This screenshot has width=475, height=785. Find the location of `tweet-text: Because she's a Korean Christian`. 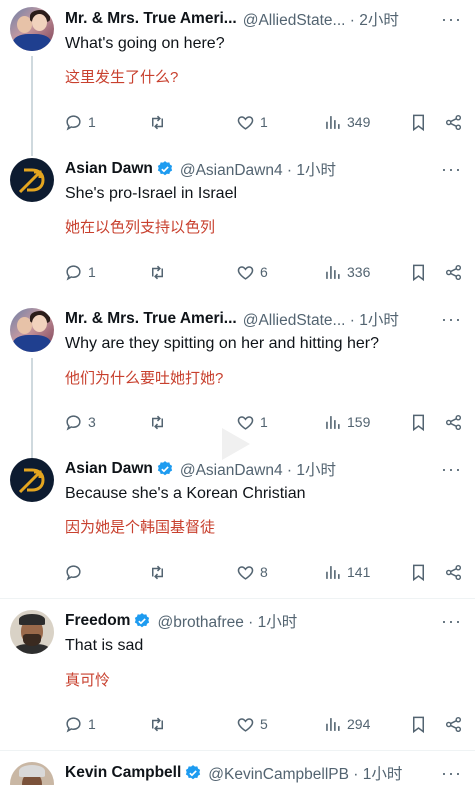

tweet-text: Because she's a Korean Christian is located at coordinates (185, 493).